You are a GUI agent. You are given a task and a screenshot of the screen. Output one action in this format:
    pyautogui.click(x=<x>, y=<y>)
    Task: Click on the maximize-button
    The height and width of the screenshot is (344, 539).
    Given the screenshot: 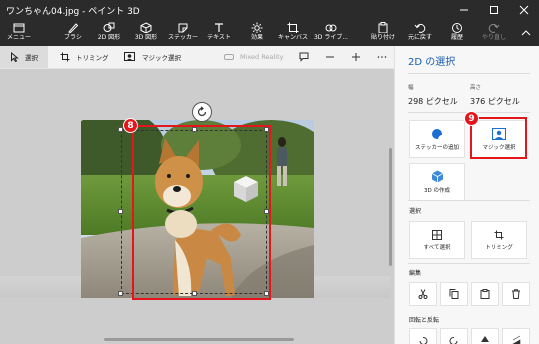 What is the action you would take?
    pyautogui.click(x=494, y=10)
    